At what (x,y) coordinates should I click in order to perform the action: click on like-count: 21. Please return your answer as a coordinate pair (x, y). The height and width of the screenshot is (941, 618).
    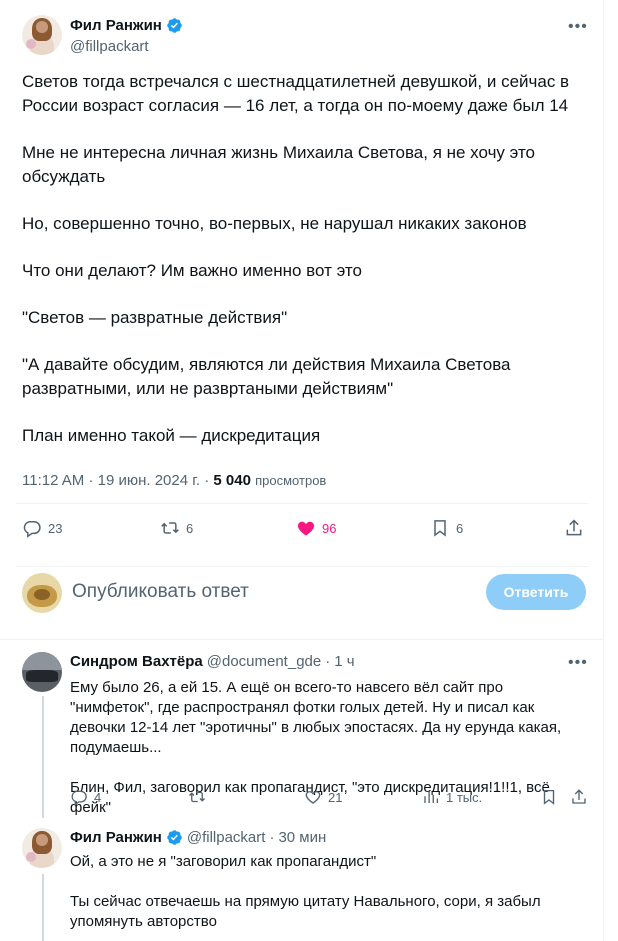
    Looking at the image, I should click on (335, 797).